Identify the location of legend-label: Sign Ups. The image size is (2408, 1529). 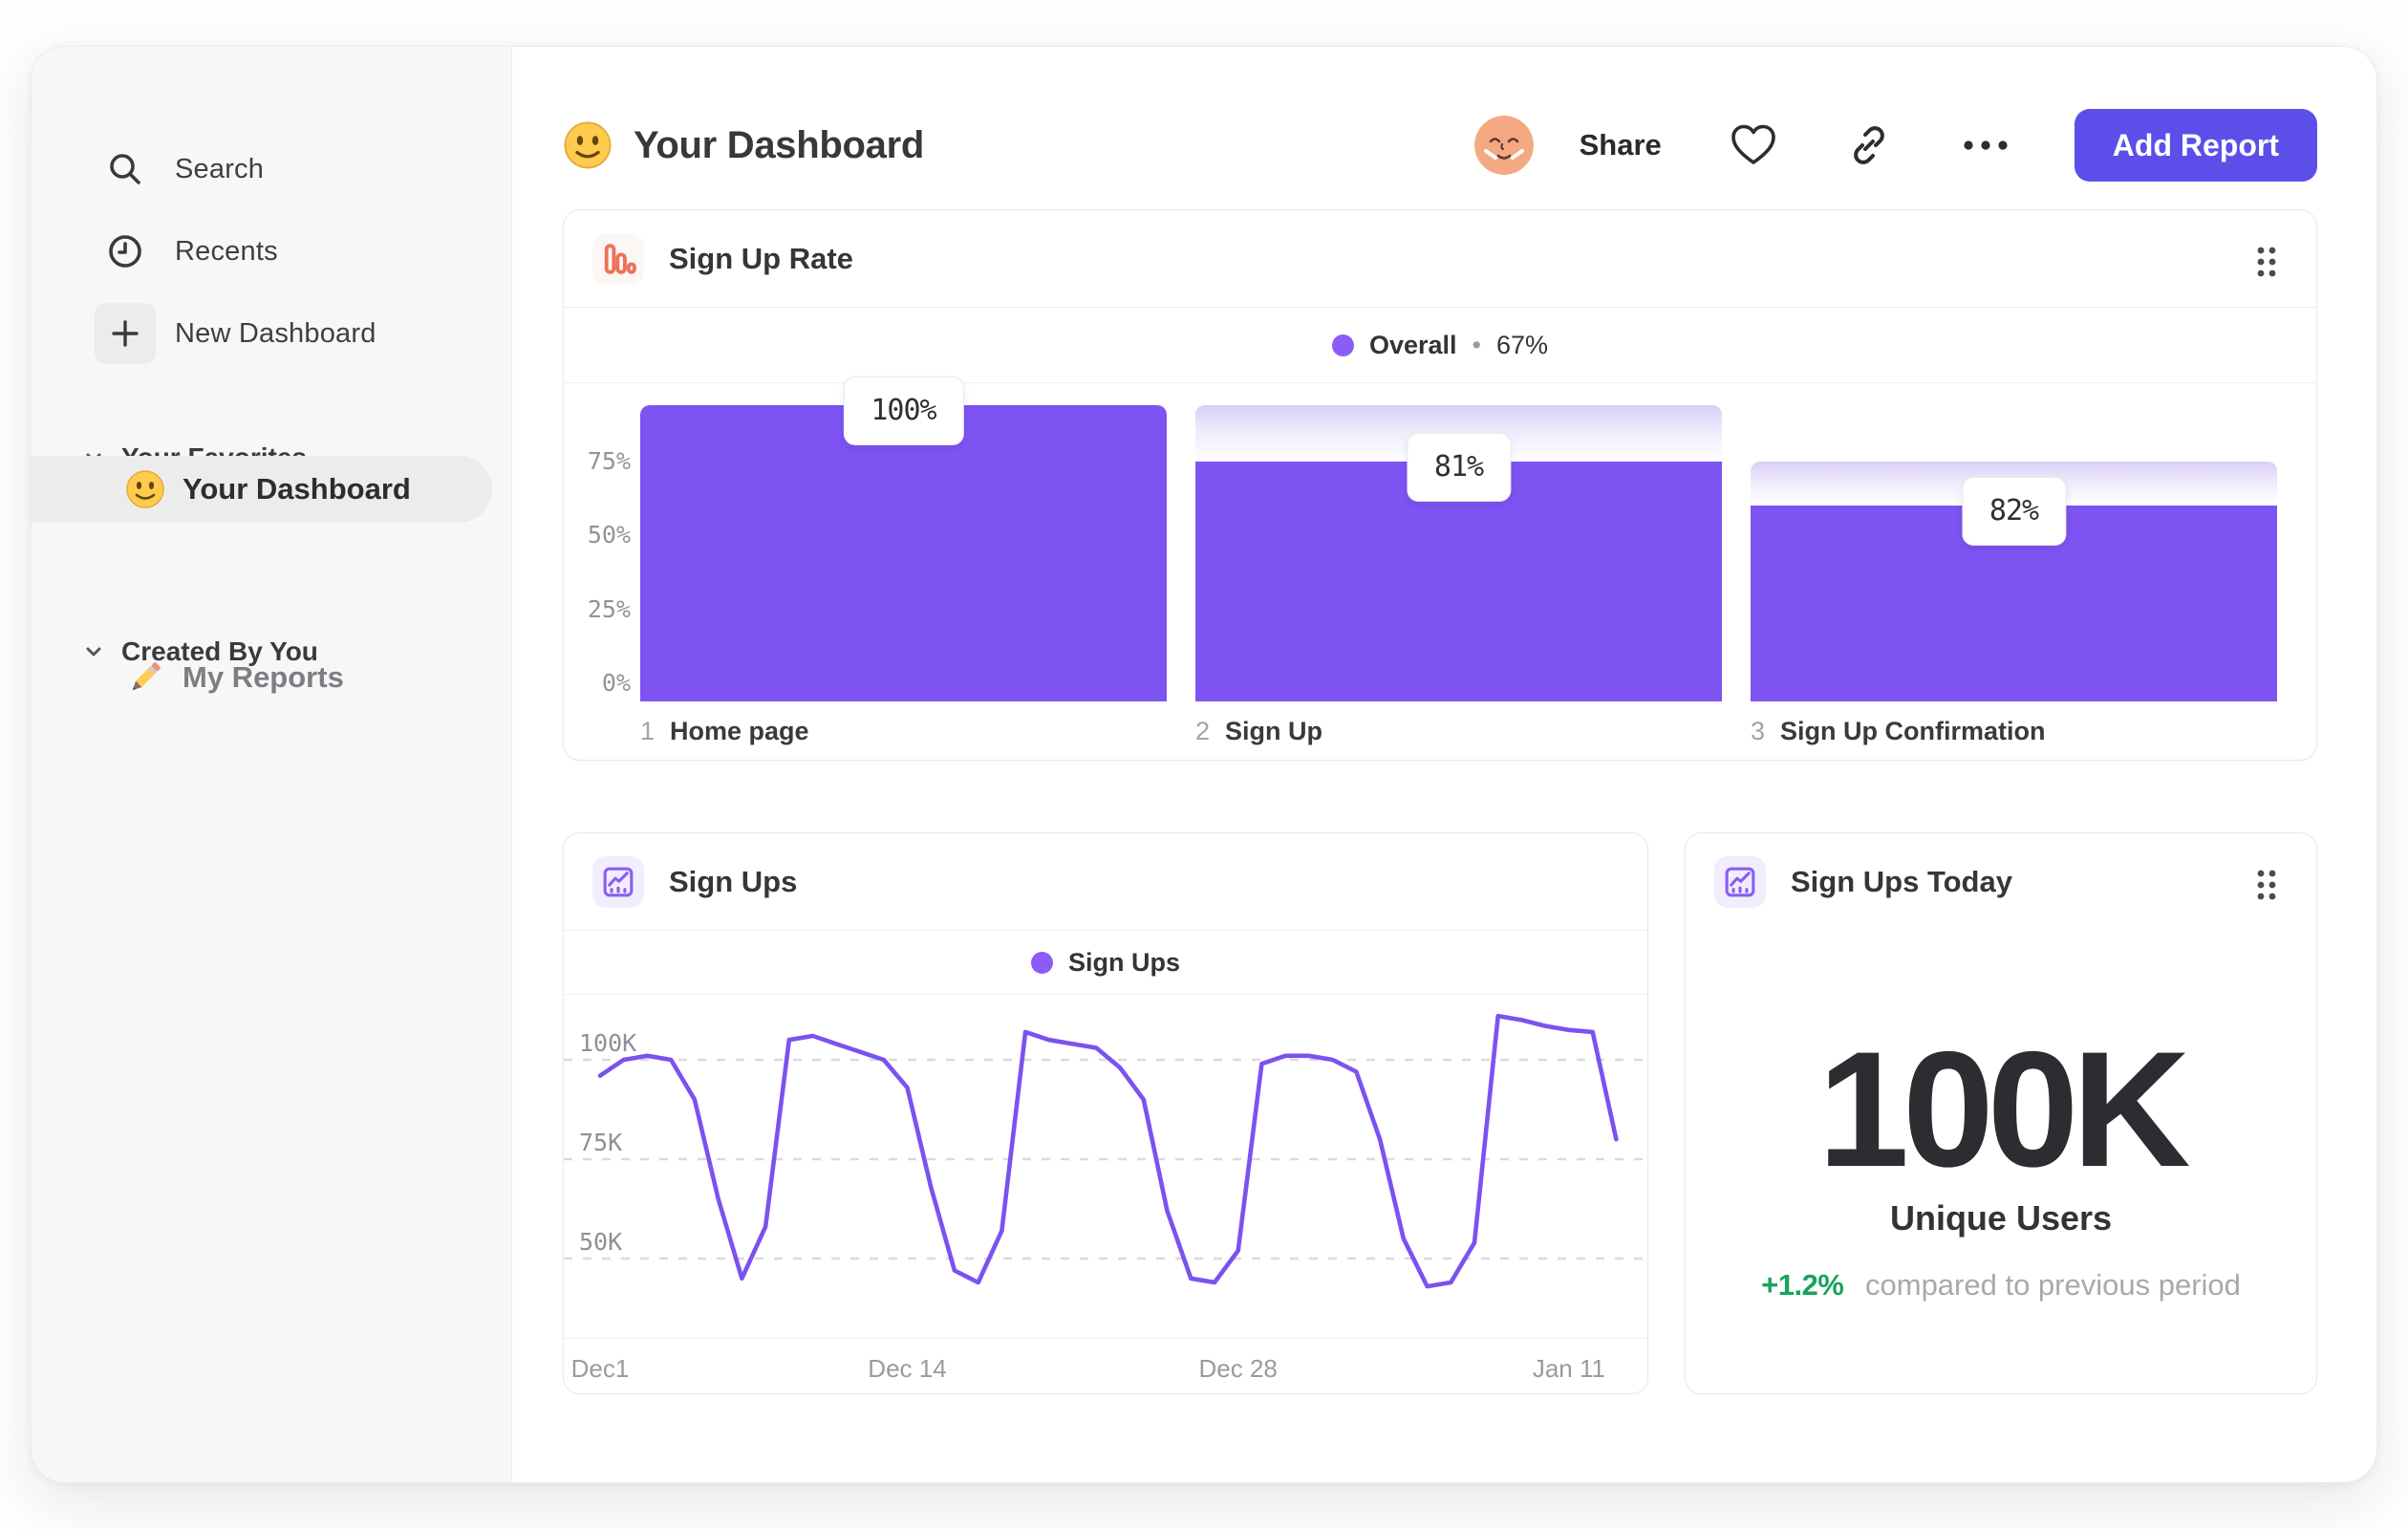
(1124, 962).